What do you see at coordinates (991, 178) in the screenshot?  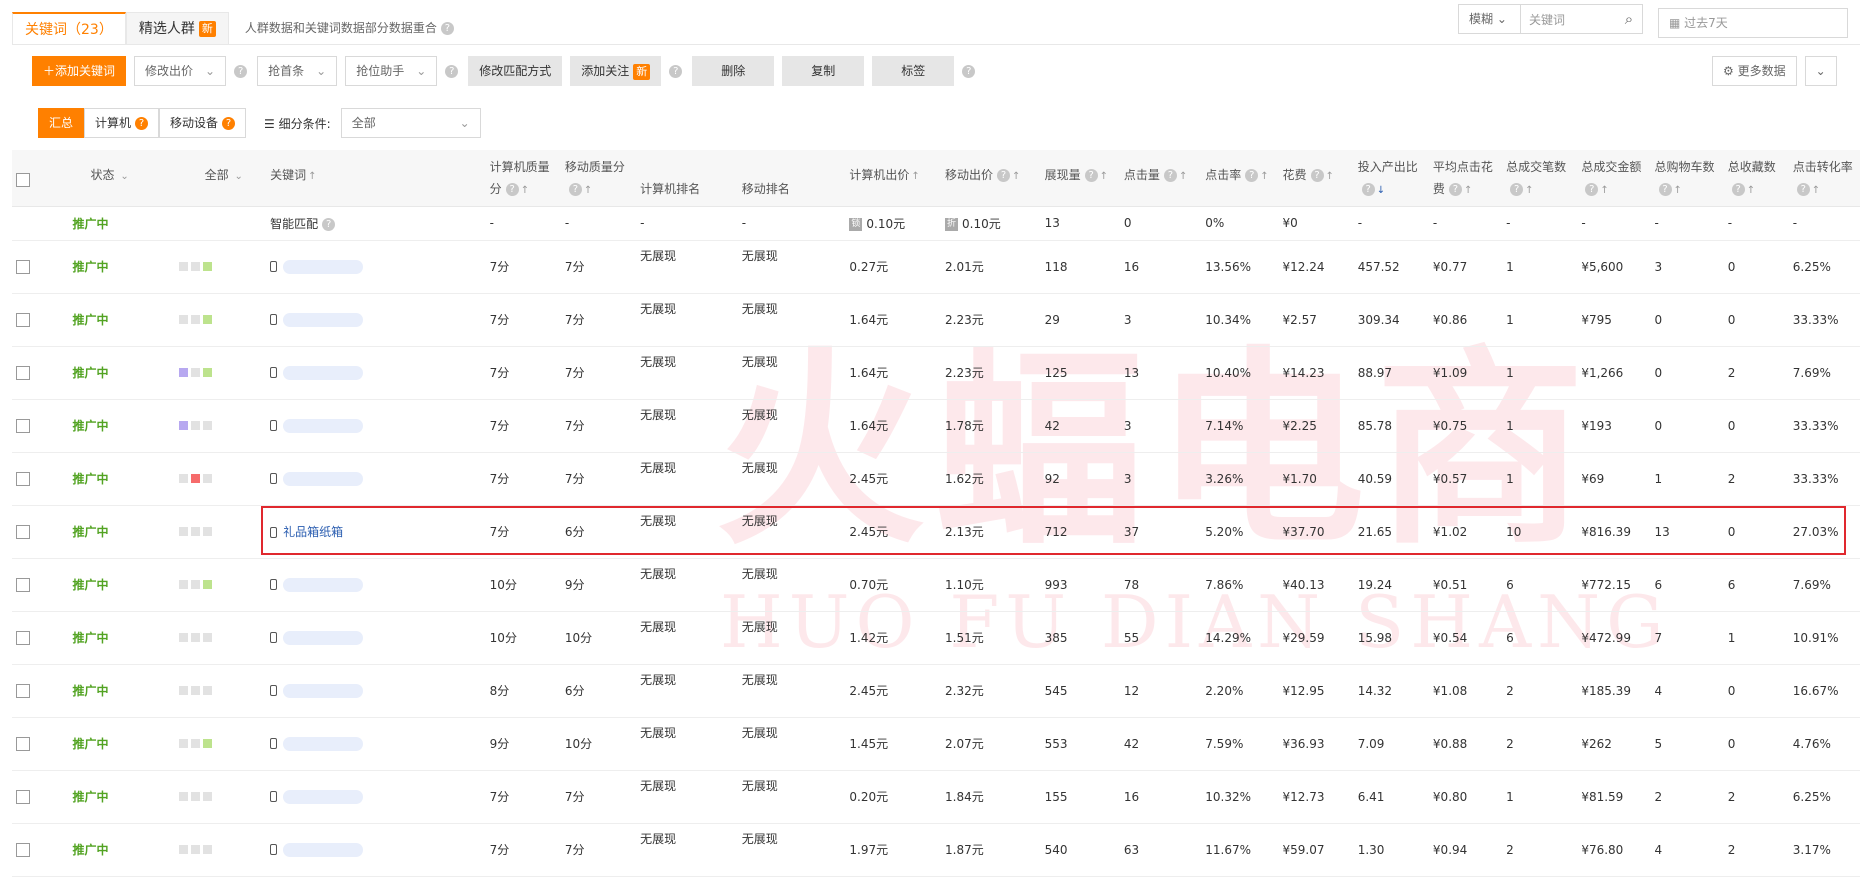 I see `col-mobile-bid: 移动出价? ↑` at bounding box center [991, 178].